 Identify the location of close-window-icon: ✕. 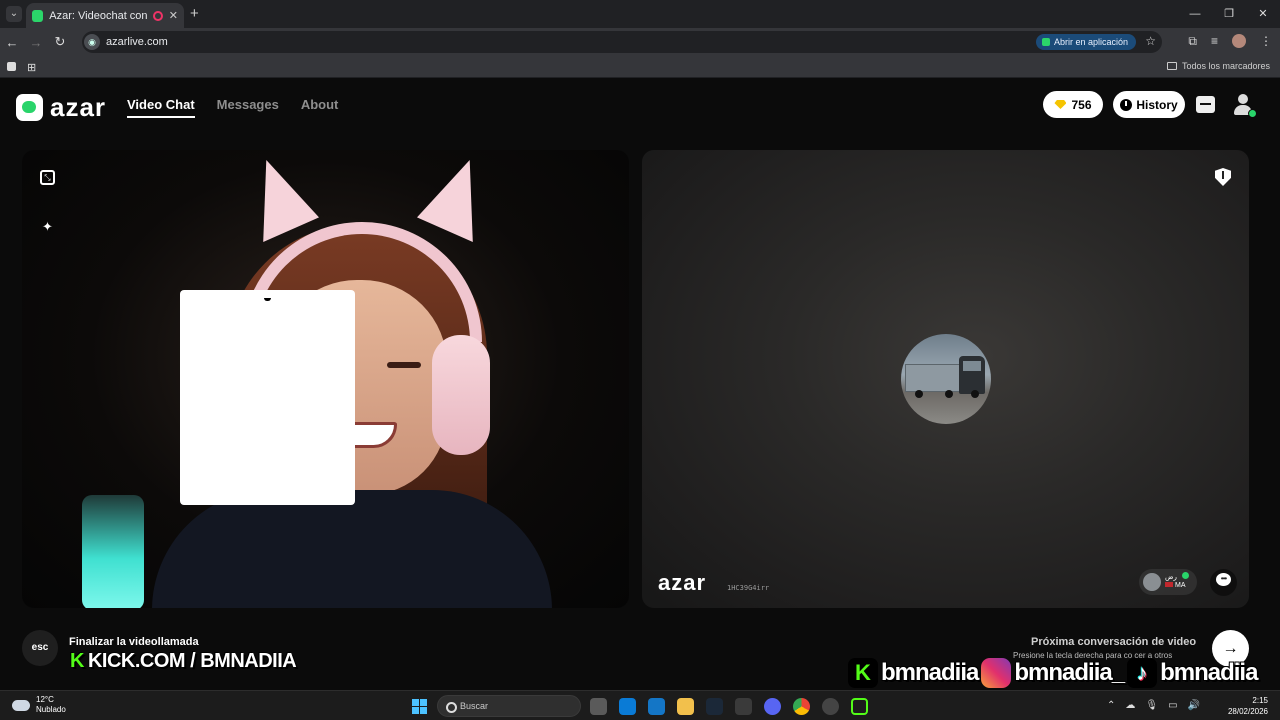
(1263, 14).